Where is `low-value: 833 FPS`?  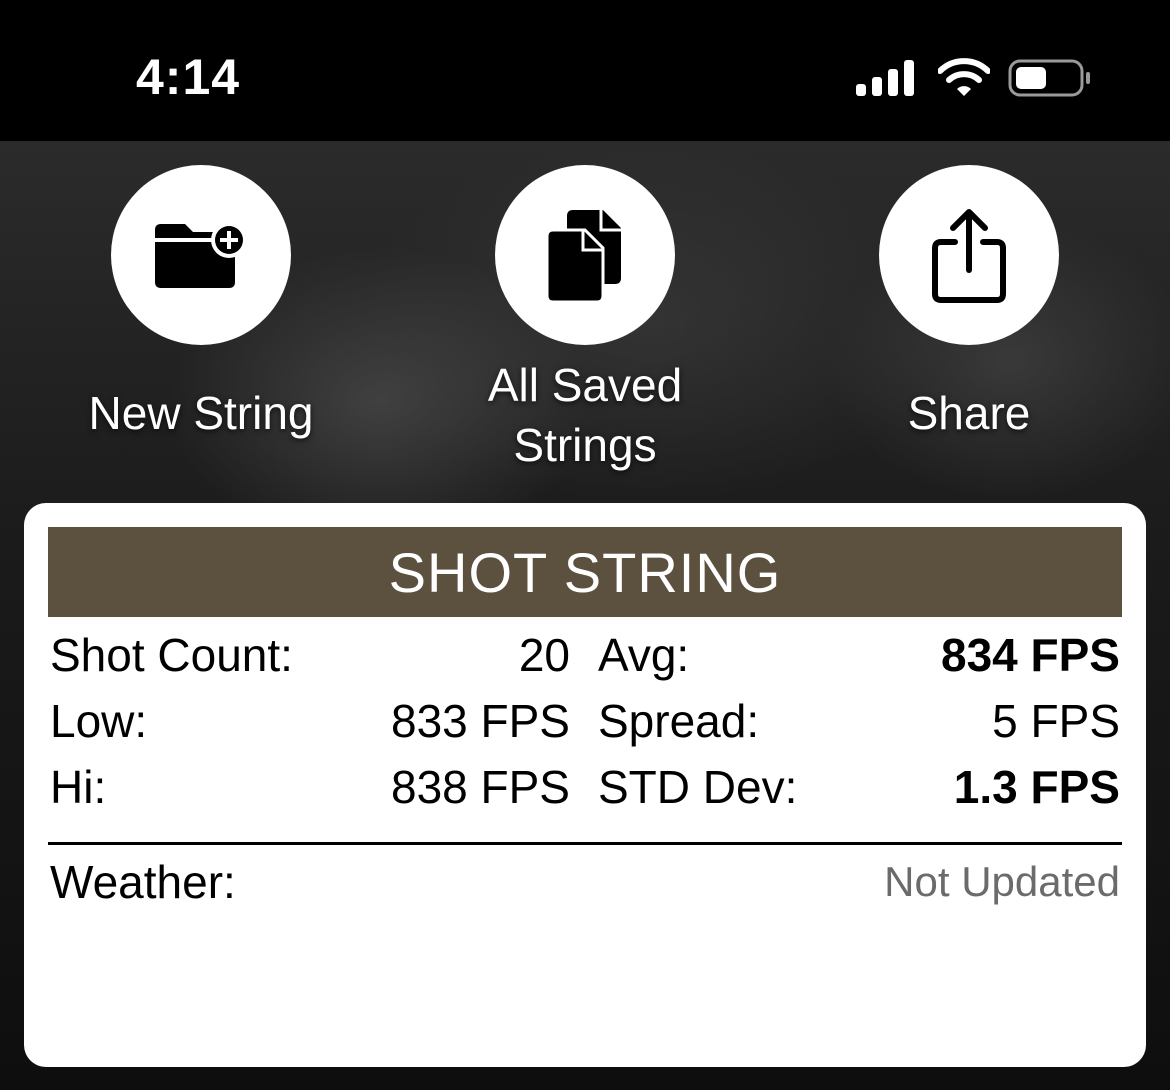 low-value: 833 FPS is located at coordinates (480, 721).